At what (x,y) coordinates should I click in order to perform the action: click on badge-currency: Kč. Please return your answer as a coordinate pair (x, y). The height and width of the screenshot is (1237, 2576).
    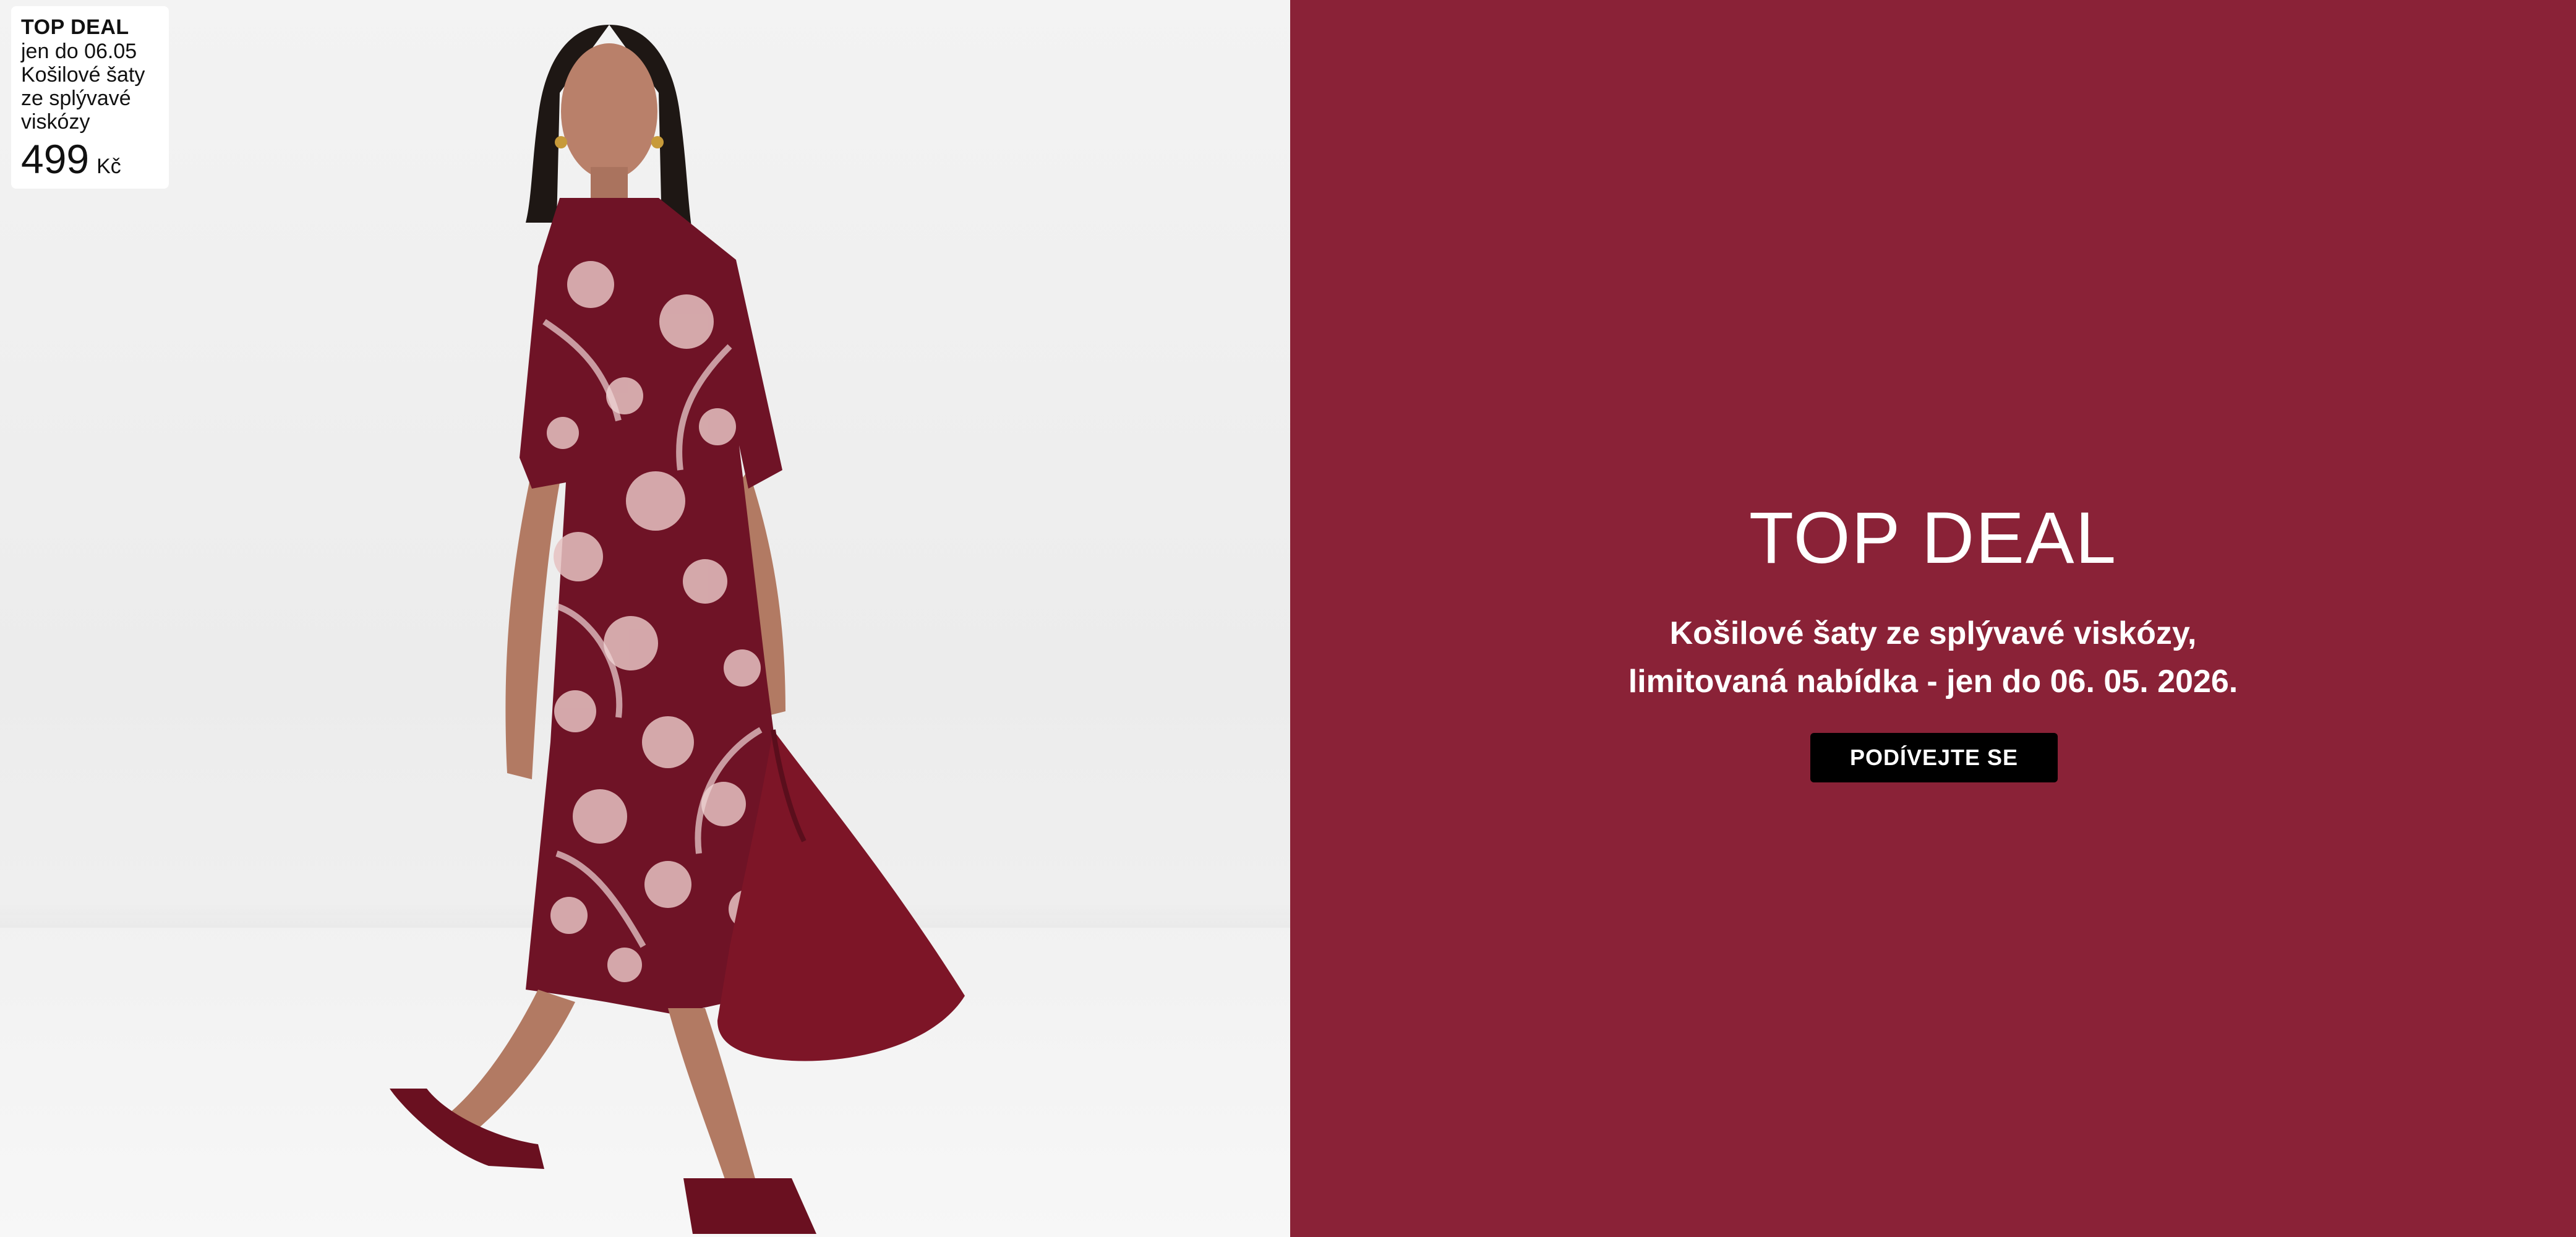
    Looking at the image, I should click on (108, 166).